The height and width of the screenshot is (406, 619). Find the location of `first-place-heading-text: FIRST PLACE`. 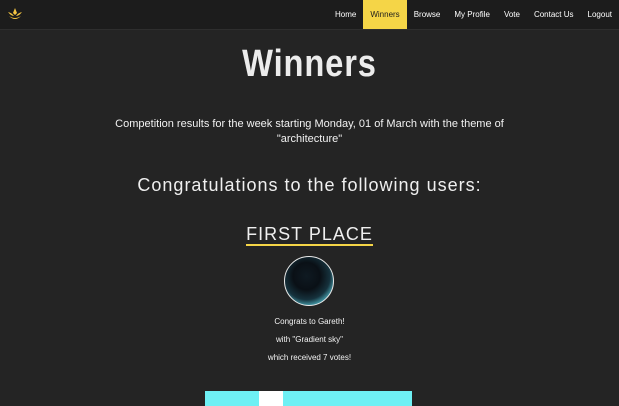

first-place-heading-text: FIRST PLACE is located at coordinates (309, 235).